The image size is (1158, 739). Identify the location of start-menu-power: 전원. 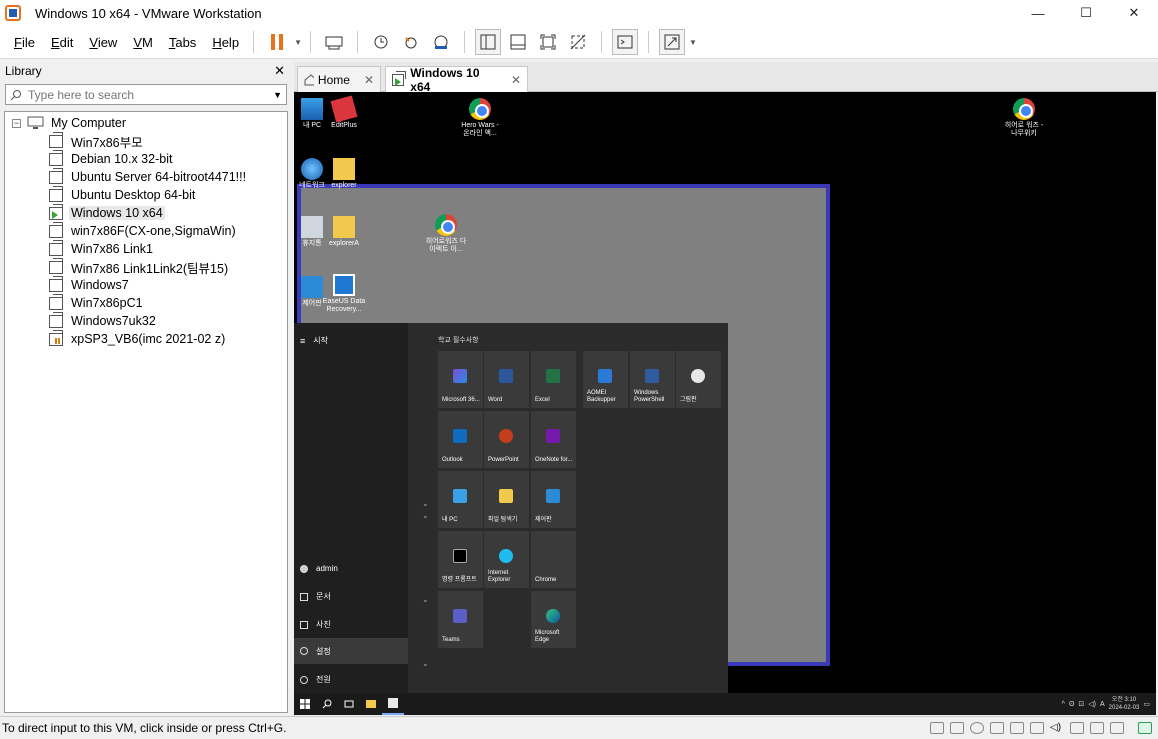
(315, 679).